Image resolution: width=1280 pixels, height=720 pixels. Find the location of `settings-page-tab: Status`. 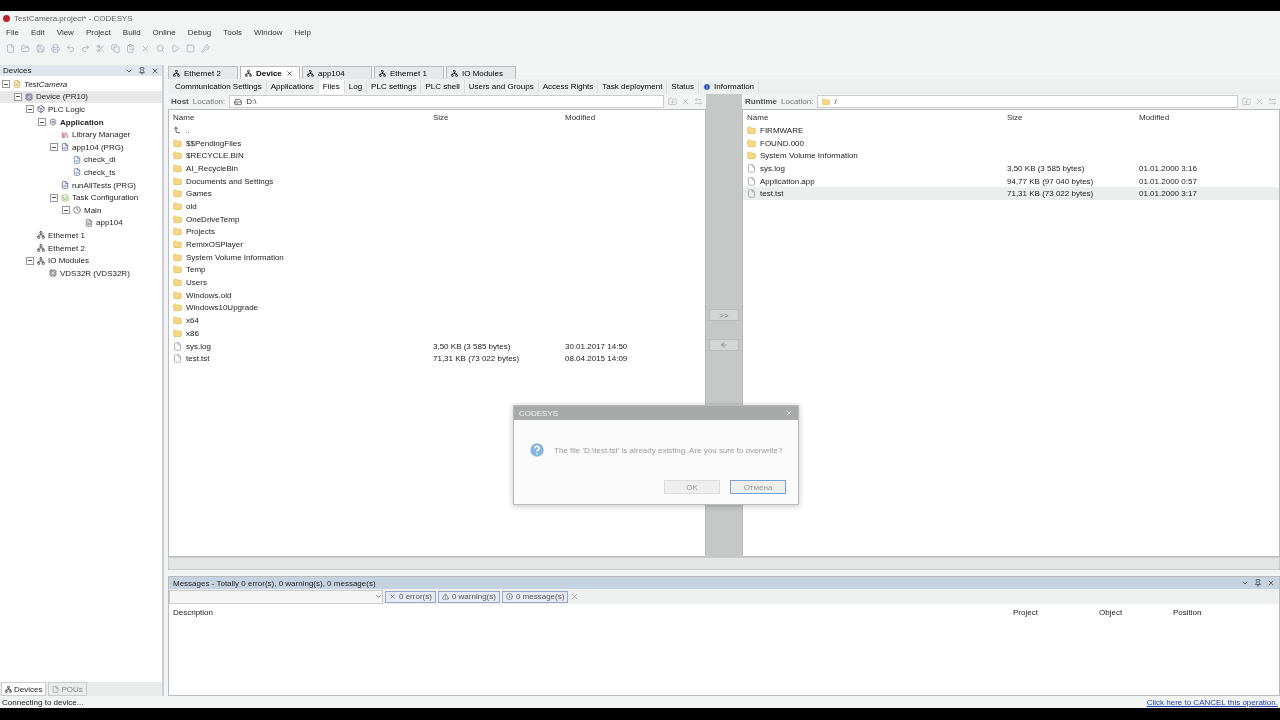

settings-page-tab: Status is located at coordinates (683, 86).